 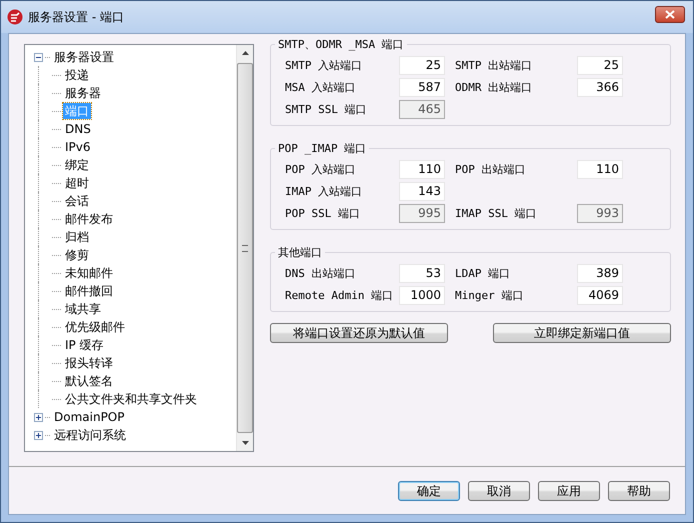 I want to click on port-input: 143, so click(x=422, y=191).